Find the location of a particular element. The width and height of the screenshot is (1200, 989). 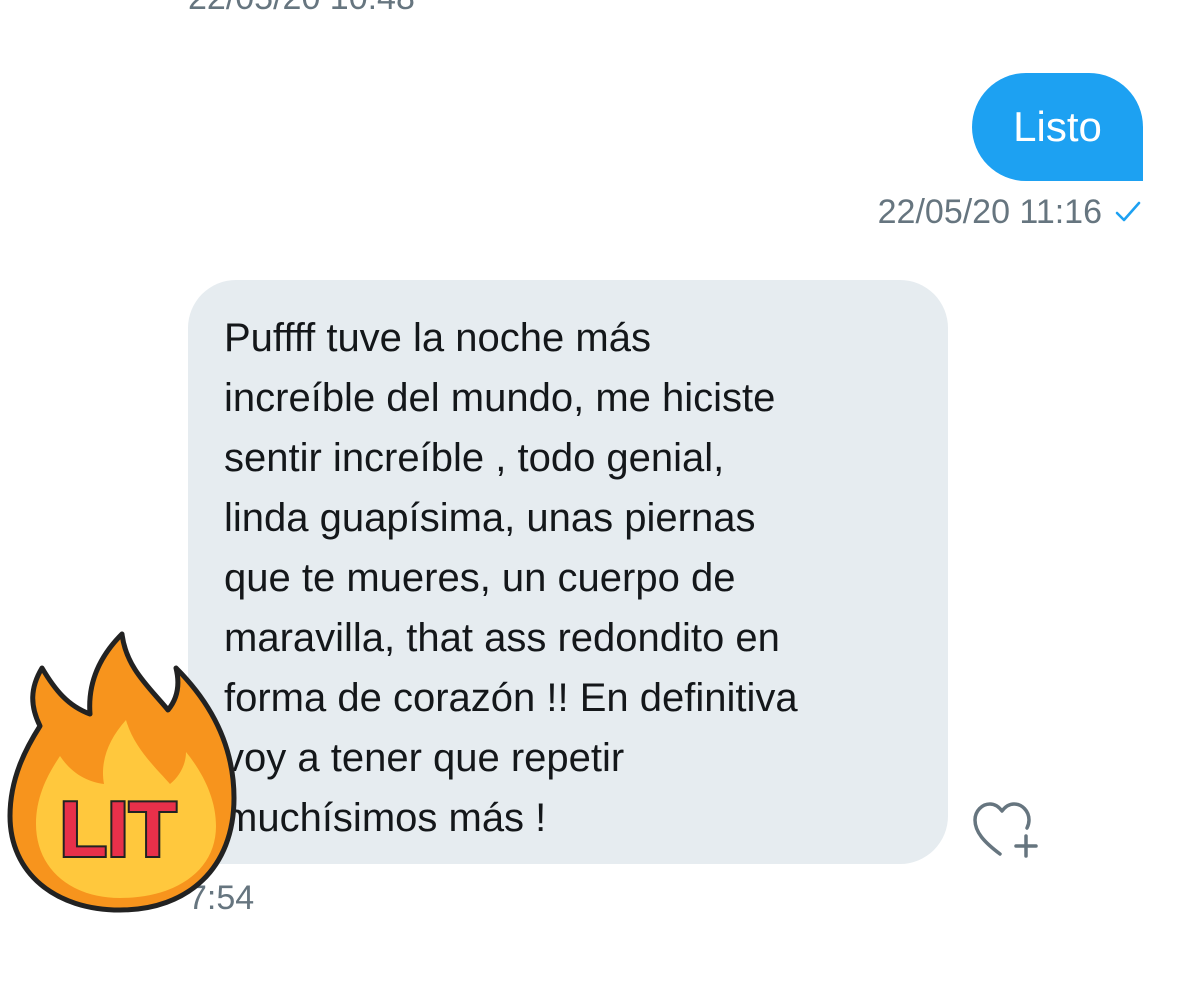

message-timestamp: 22/05/20 11:16 is located at coordinates (989, 212).